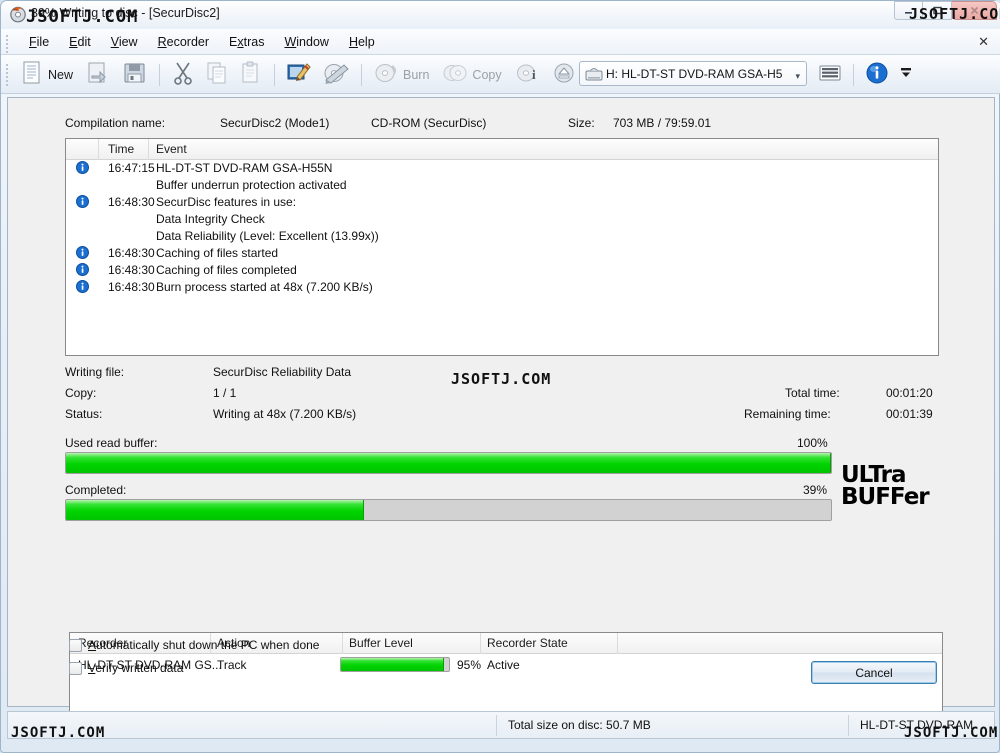 Image resolution: width=1000 pixels, height=753 pixels. Describe the element at coordinates (594, 76) in the screenshot. I see `drive-icon` at that location.